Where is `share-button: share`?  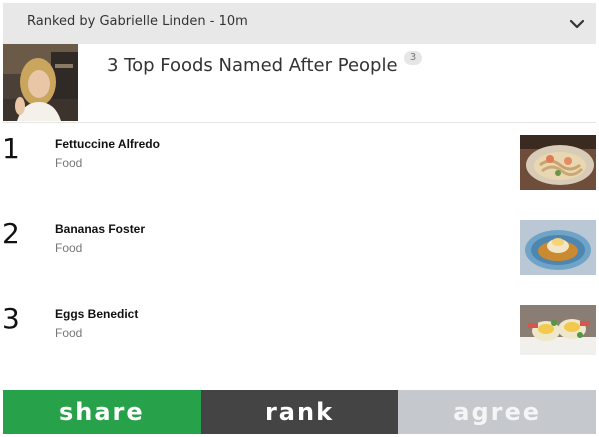
share-button: share is located at coordinates (102, 412).